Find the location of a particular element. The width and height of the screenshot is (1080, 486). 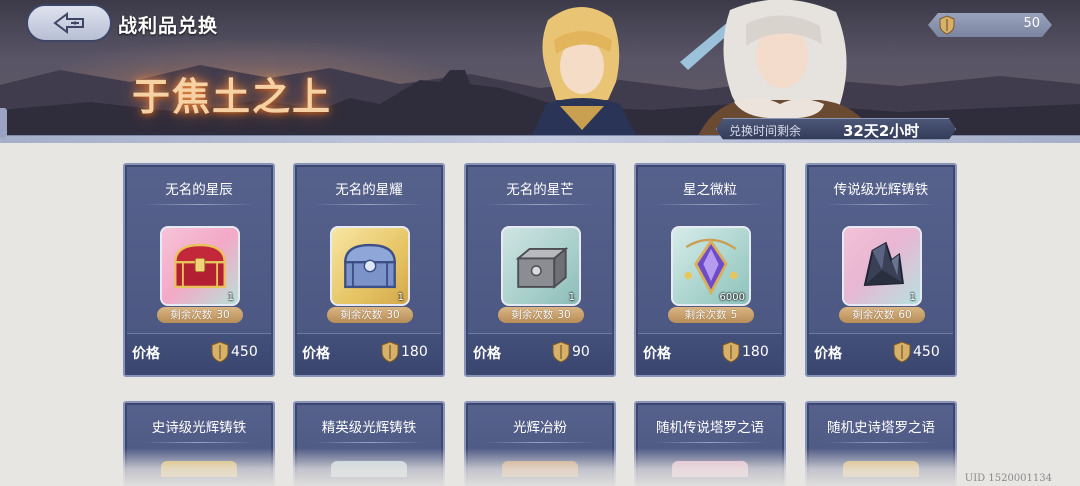

back-arrow-icon is located at coordinates (68, 23).